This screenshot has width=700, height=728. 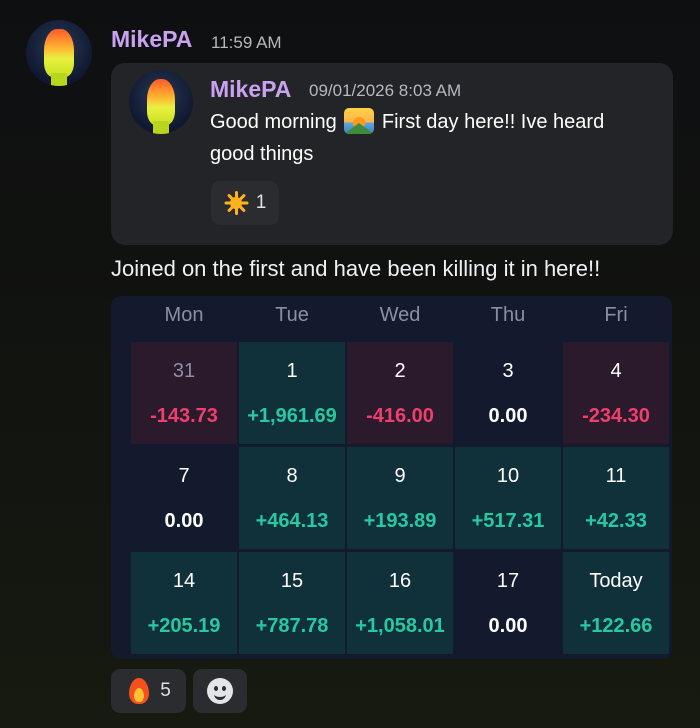 I want to click on reaction-count: 5, so click(x=165, y=690).